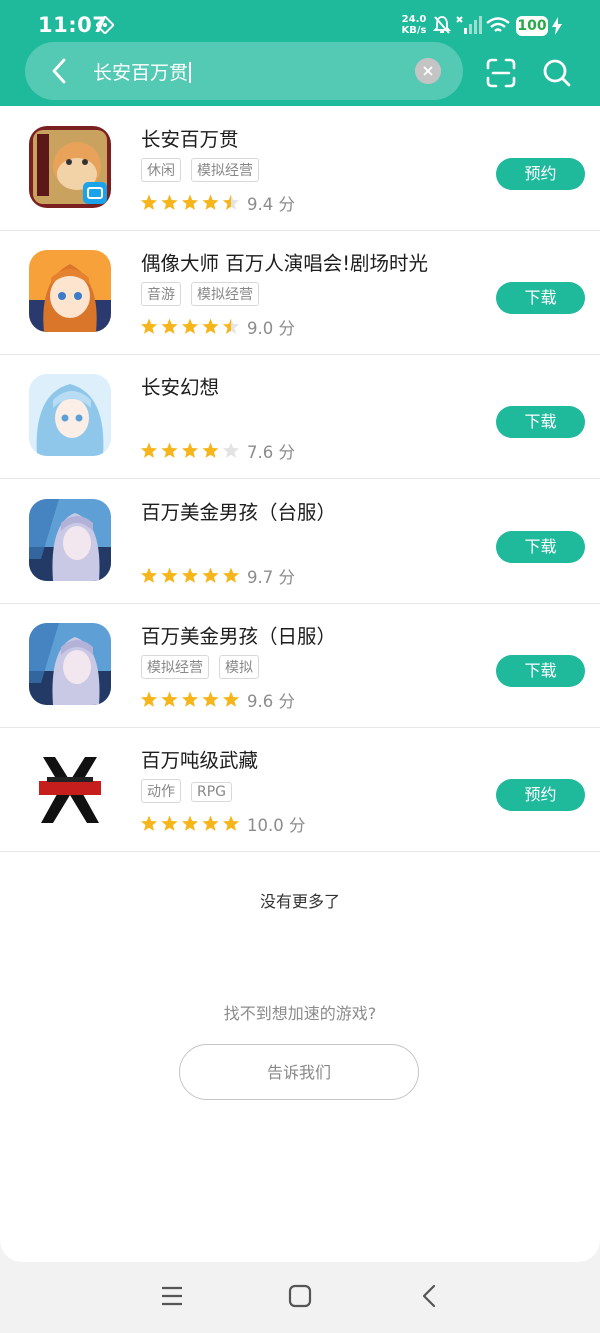 Image resolution: width=600 pixels, height=1333 pixels. Describe the element at coordinates (469, 25) in the screenshot. I see `cellular-signal-icon` at that location.